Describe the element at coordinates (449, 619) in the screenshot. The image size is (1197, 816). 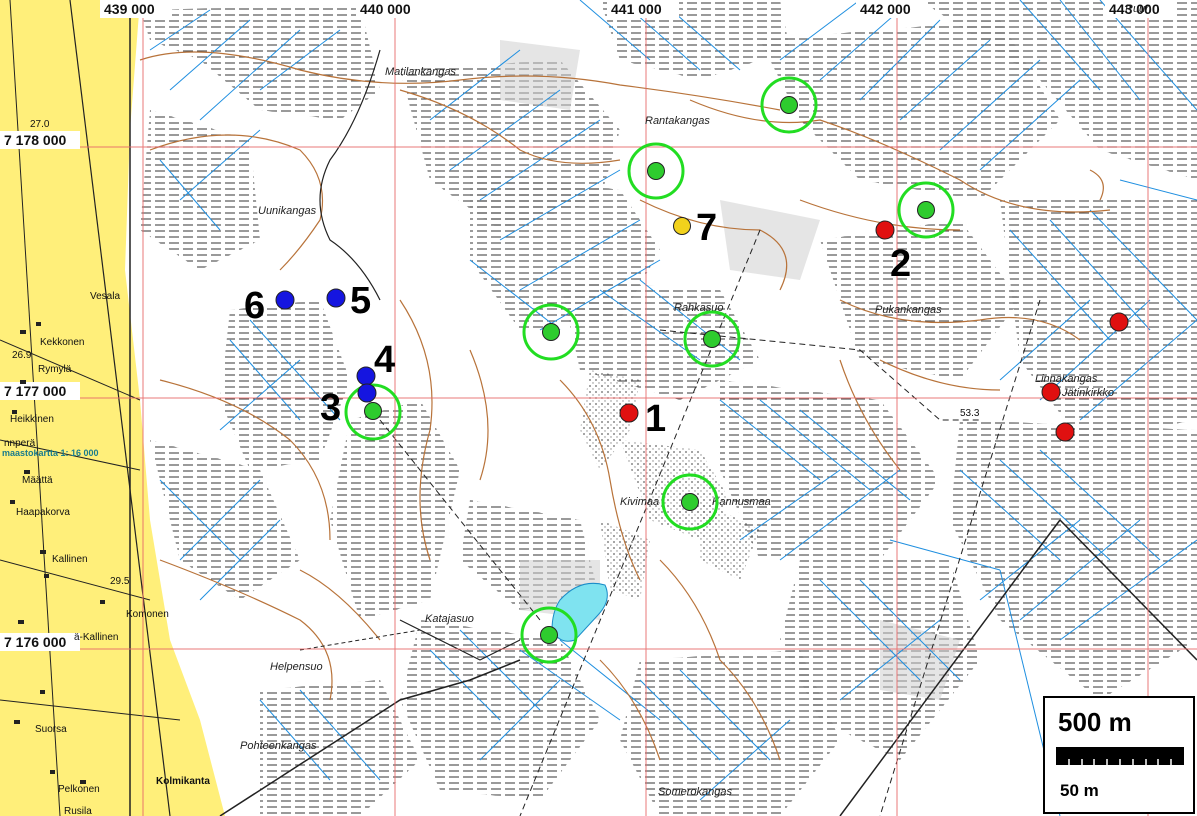
I see `place-name: Katajasuo` at that location.